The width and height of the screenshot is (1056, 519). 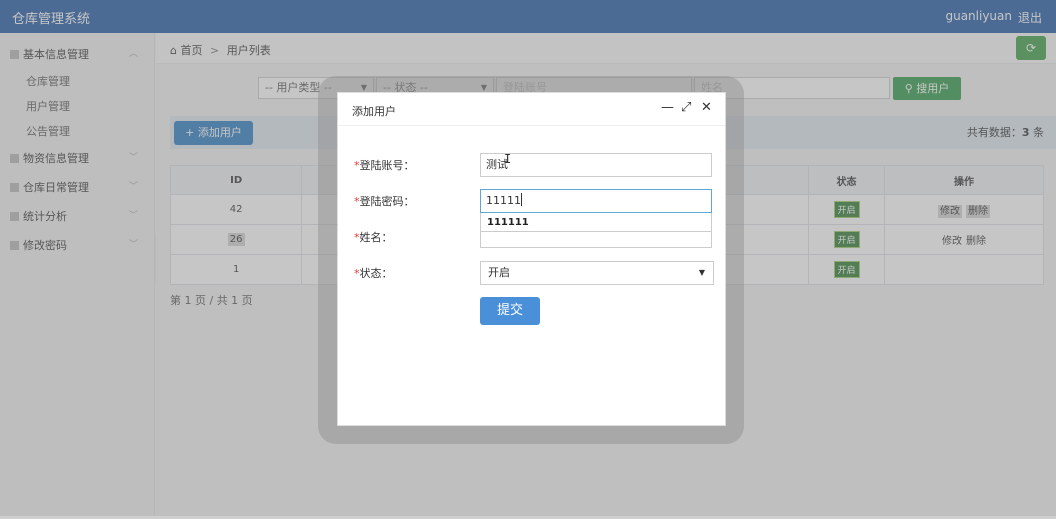 What do you see at coordinates (499, 272) in the screenshot?
I see `status-dropdown-value: 开启` at bounding box center [499, 272].